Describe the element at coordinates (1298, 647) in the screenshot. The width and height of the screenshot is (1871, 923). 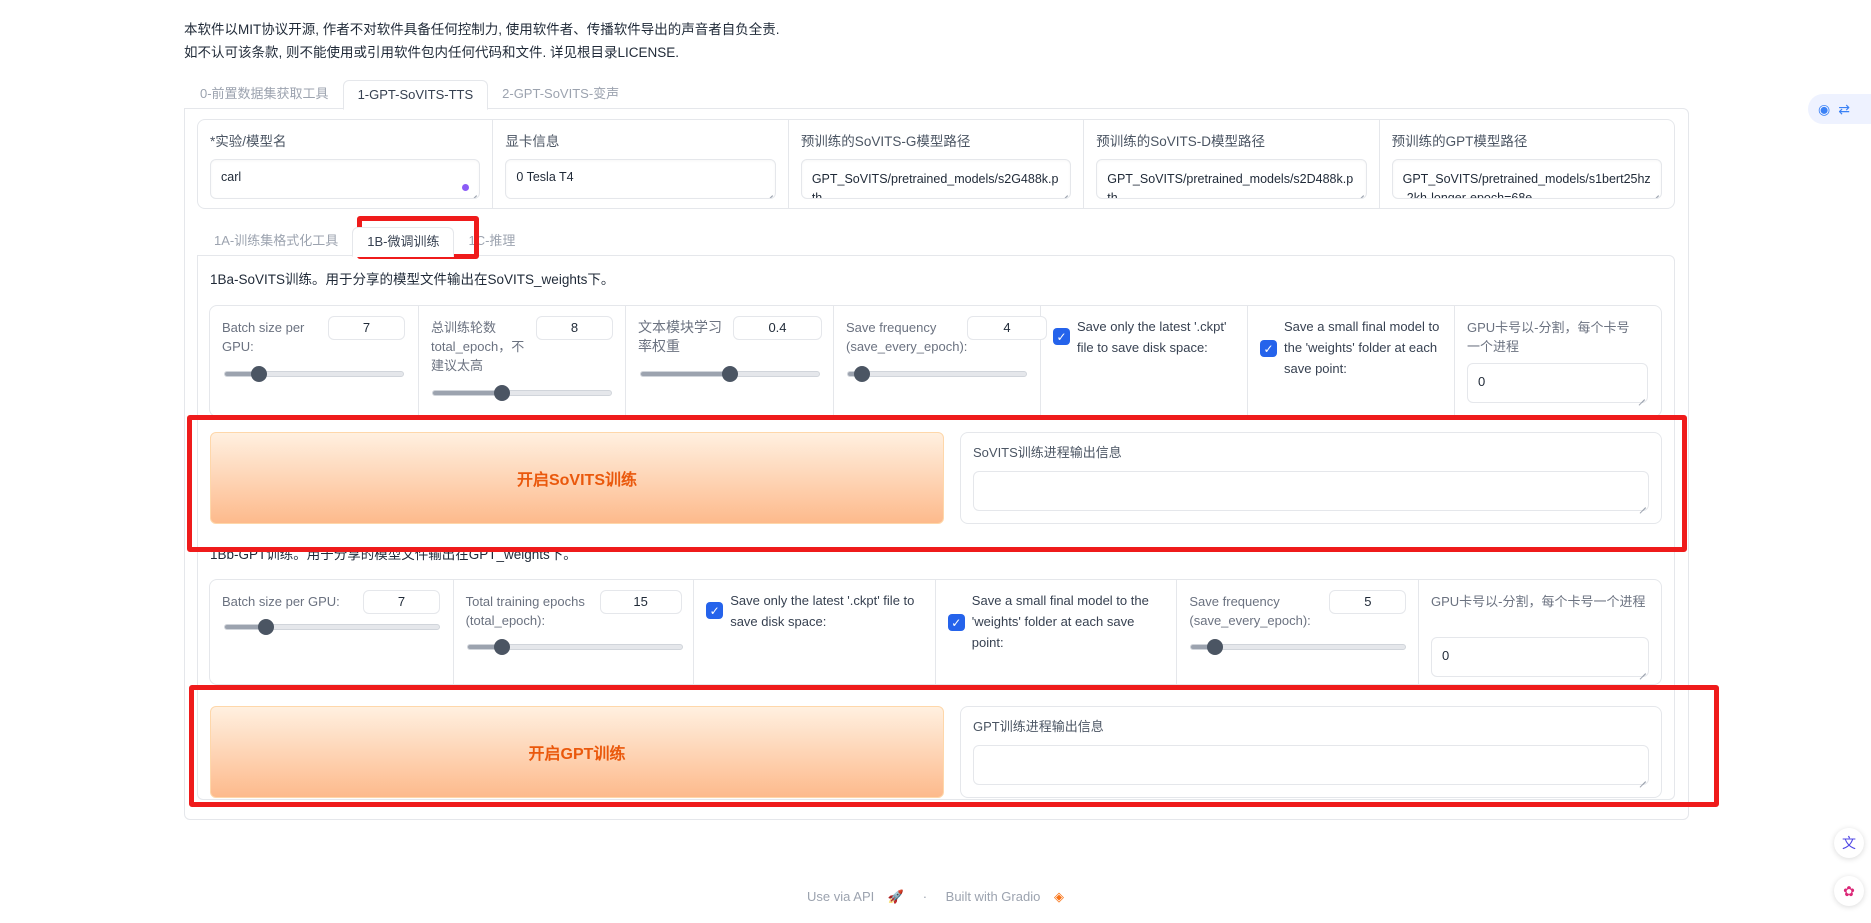
I see `gpt-savefreq-slider` at that location.